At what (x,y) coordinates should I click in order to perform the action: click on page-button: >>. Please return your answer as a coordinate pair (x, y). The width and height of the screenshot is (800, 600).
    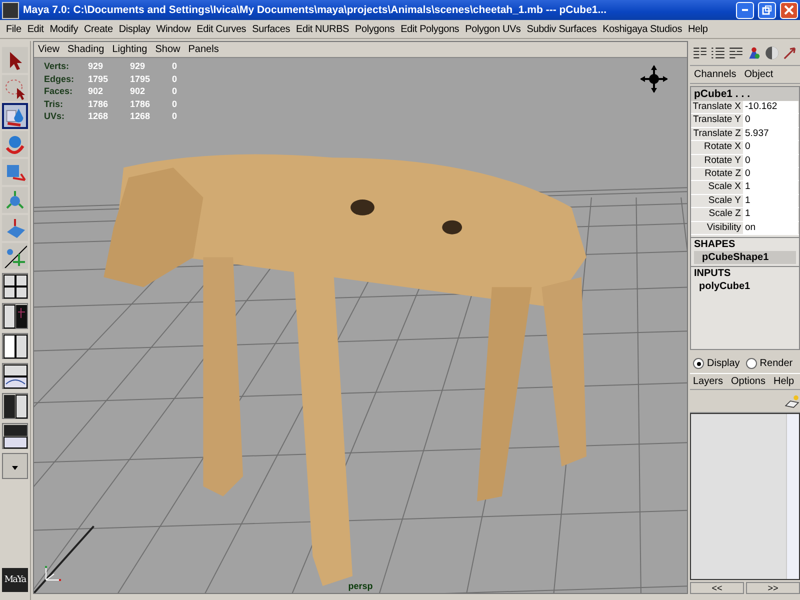
    Looking at the image, I should click on (773, 588).